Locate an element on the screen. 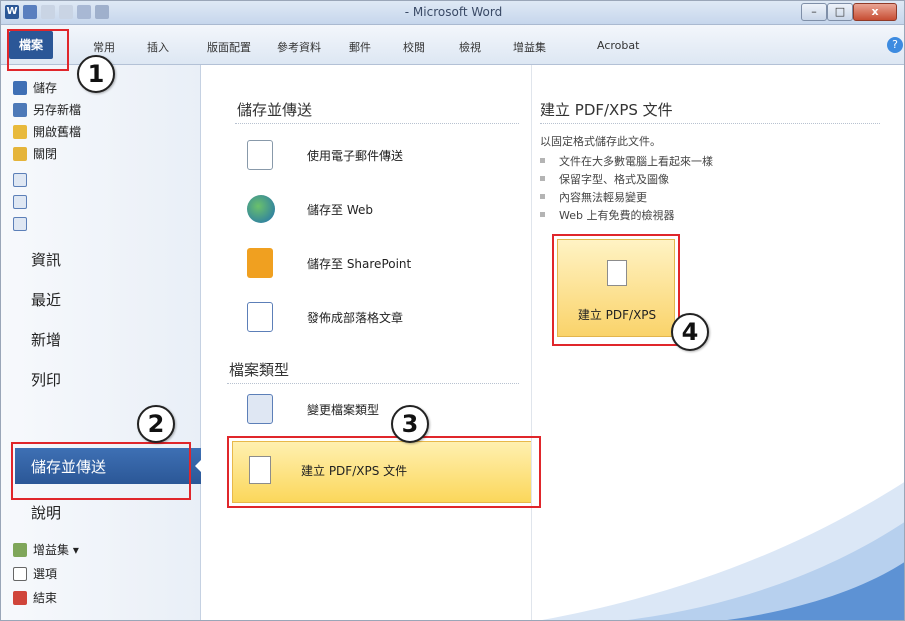  pdf-bullet-text: 內容無法輕易變更 is located at coordinates (603, 197).